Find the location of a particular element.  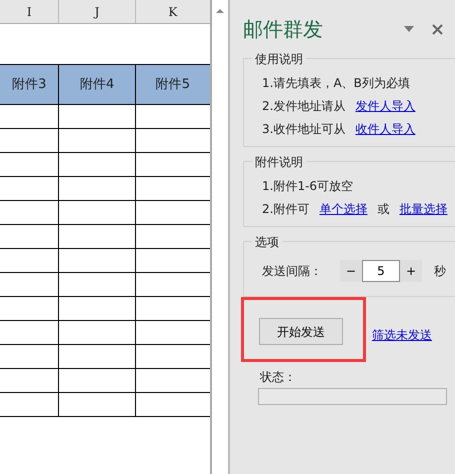

pane-title: 邮件群发 is located at coordinates (283, 29).